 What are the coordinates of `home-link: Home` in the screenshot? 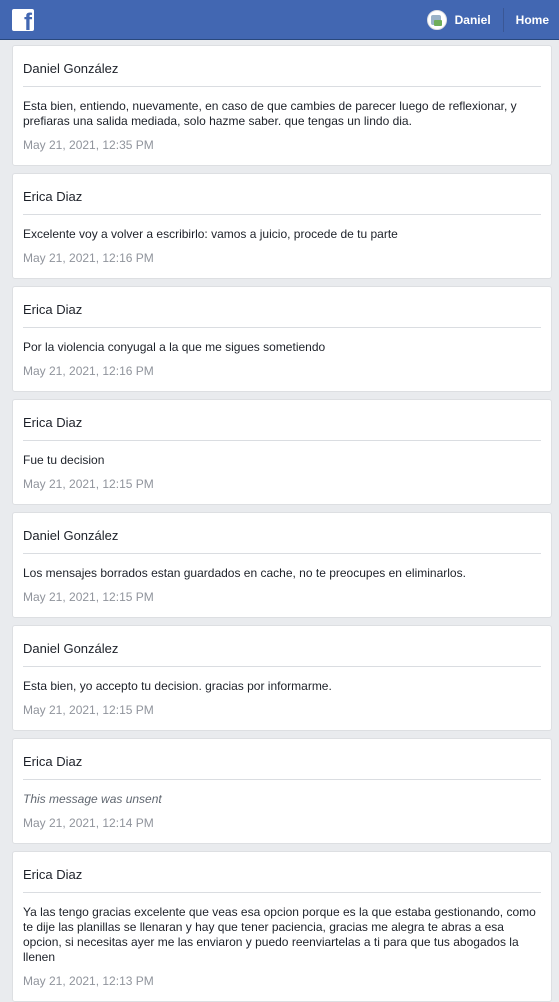 It's located at (526, 20).